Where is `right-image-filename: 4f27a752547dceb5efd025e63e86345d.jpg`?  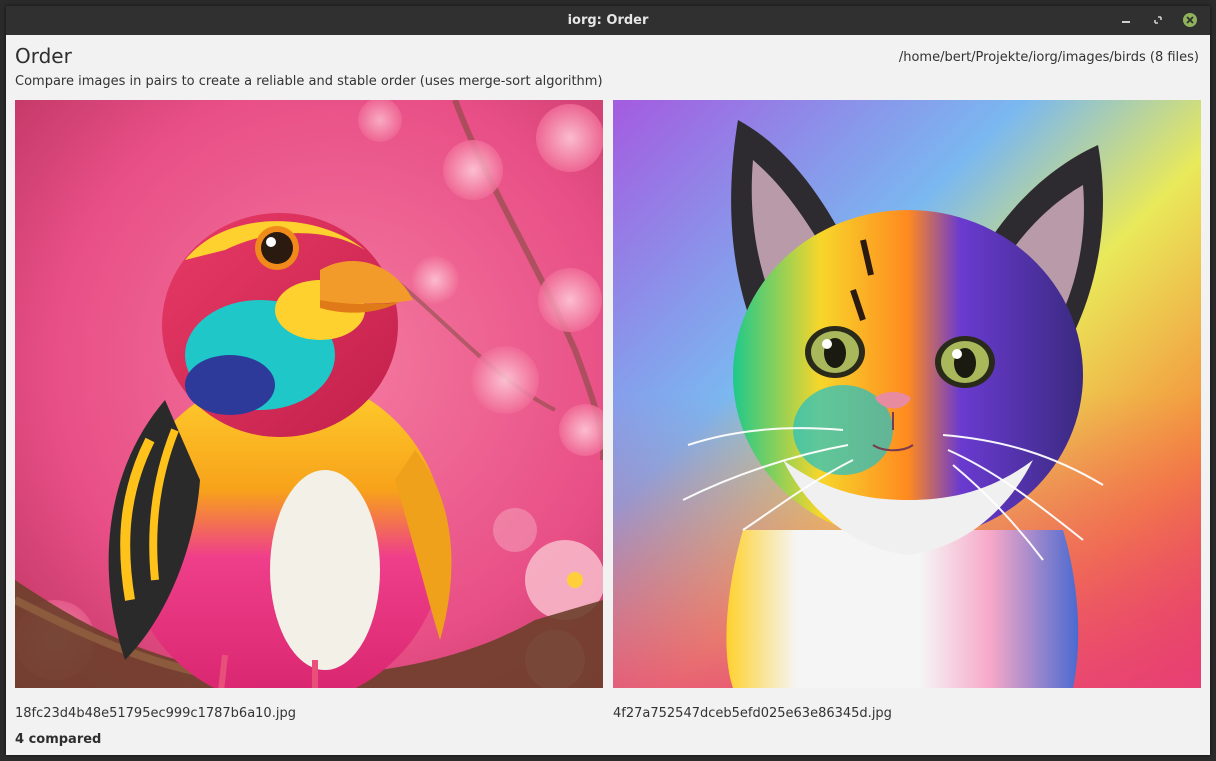 right-image-filename: 4f27a752547dceb5efd025e63e86345d.jpg is located at coordinates (752, 713).